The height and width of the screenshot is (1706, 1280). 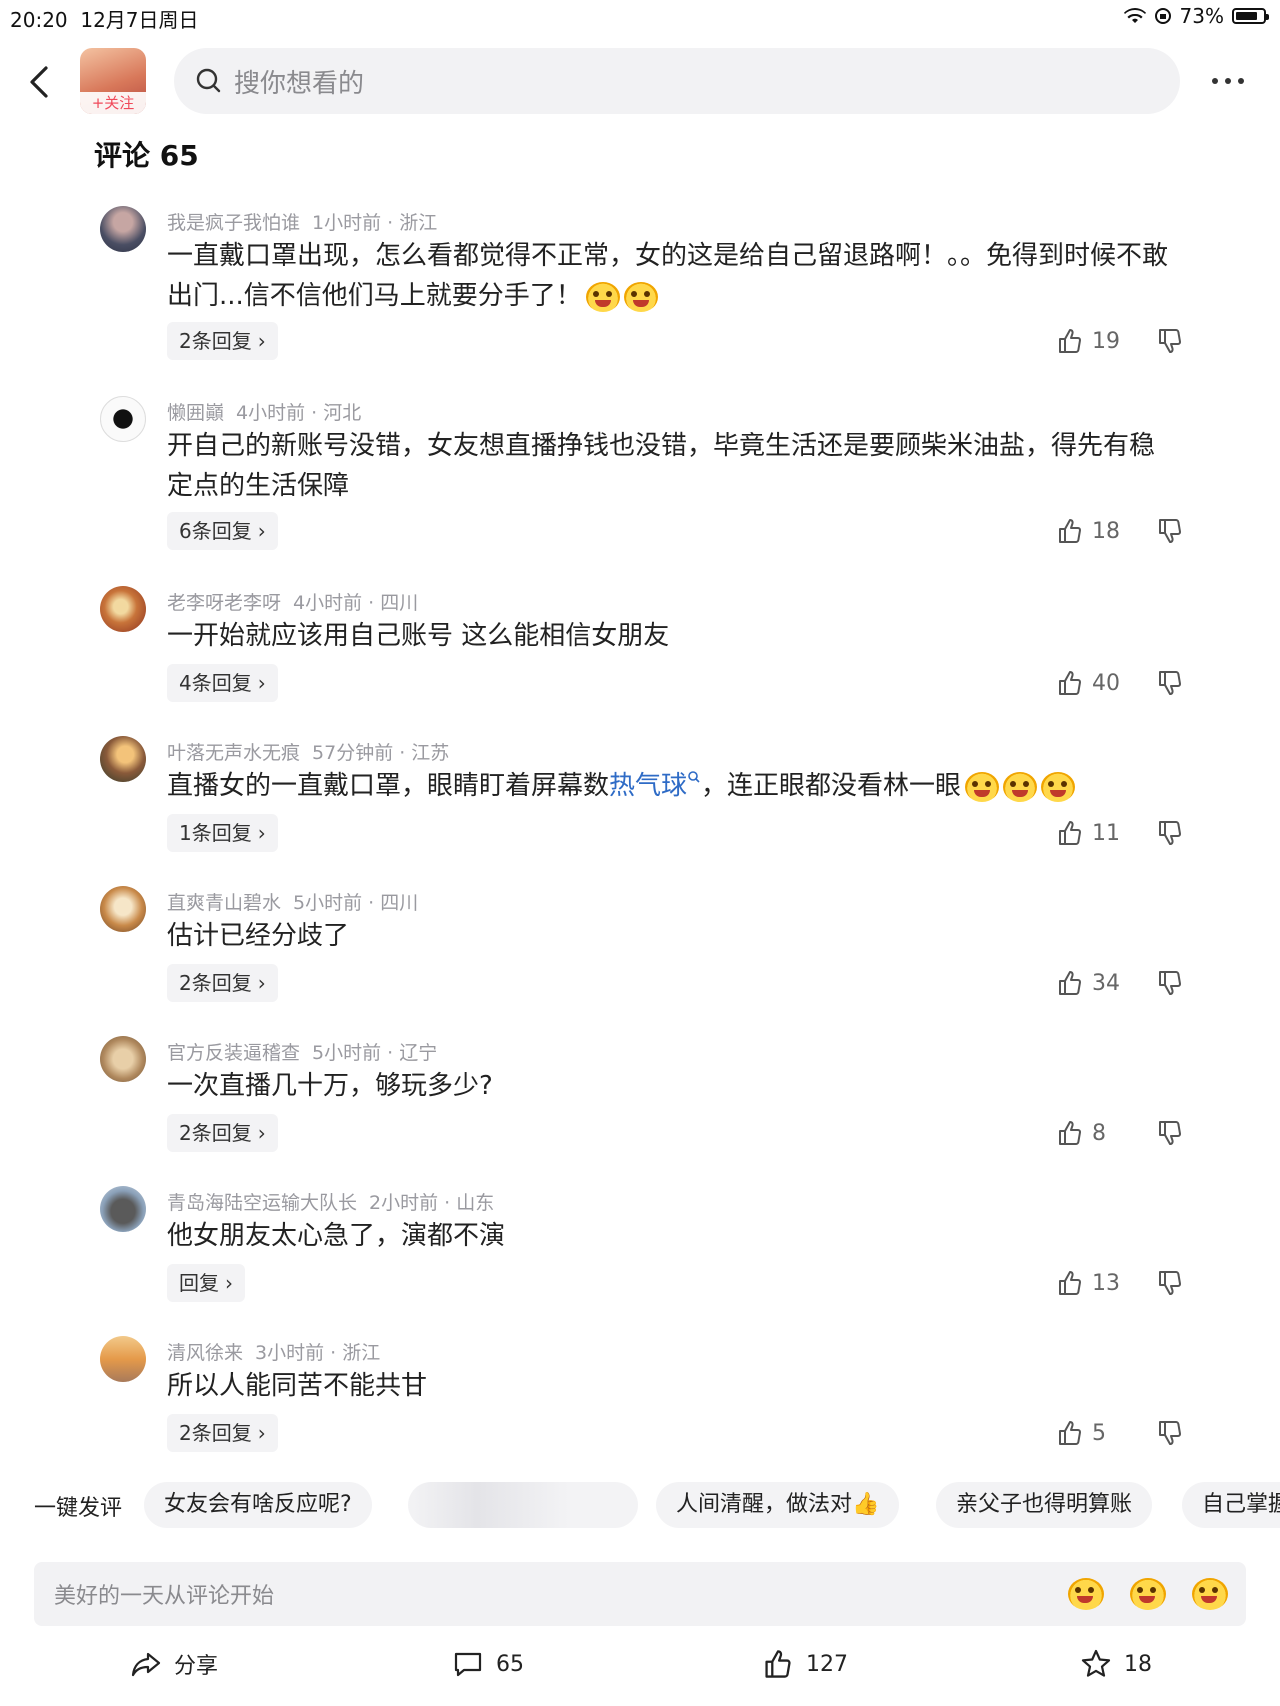 I want to click on quick-comment-chip-loading, so click(x=523, y=1505).